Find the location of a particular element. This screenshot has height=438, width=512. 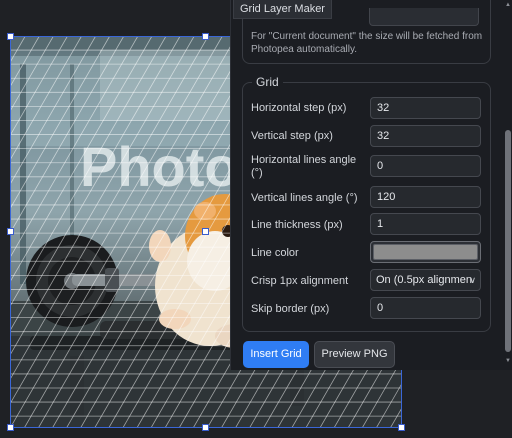

chevron-down-icon: ∨ is located at coordinates (472, 280).